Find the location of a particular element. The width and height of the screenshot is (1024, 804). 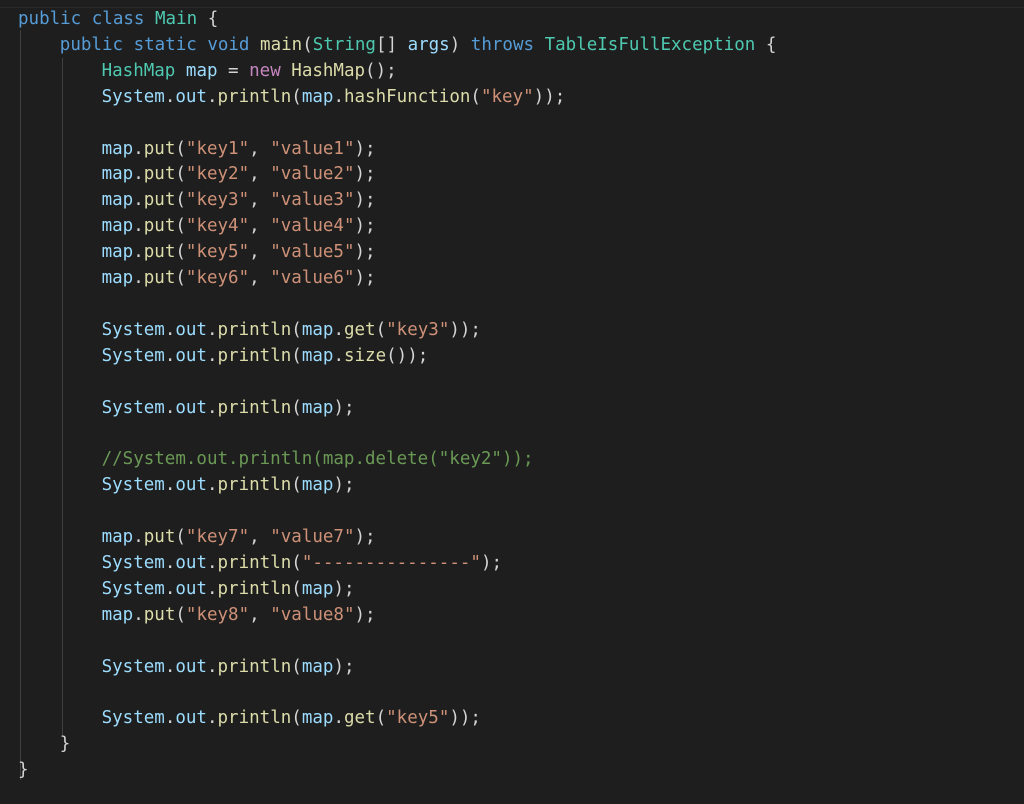

punctuation-token: ()); is located at coordinates (407, 355).